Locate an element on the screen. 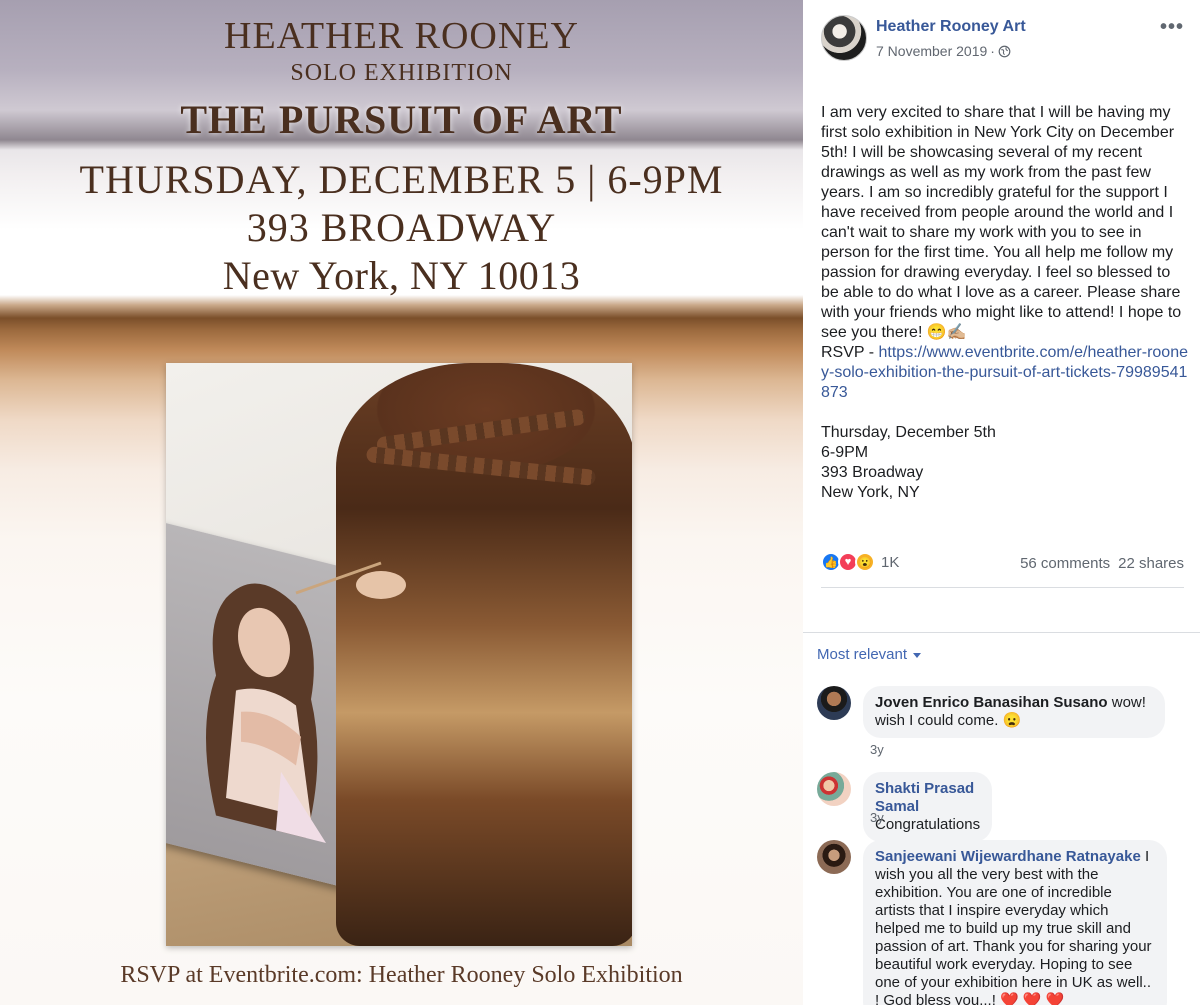  reaction-count: 1K is located at coordinates (890, 562).